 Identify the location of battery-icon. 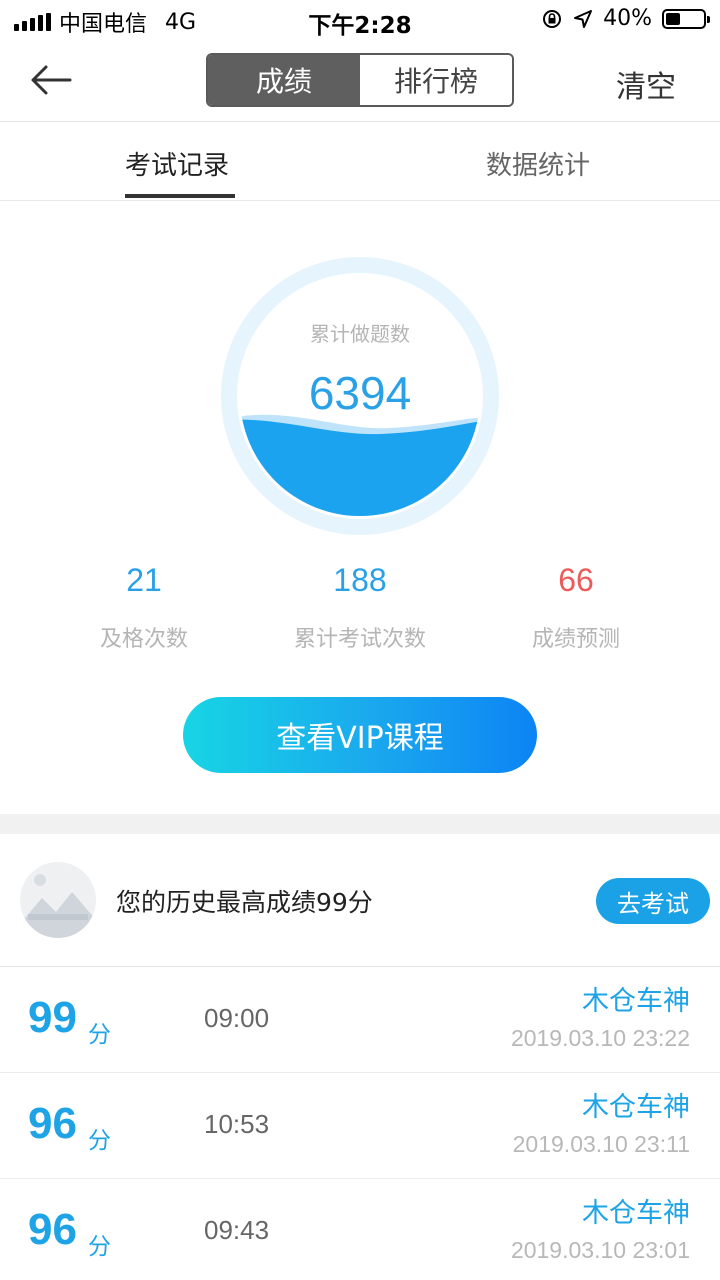
(686, 18).